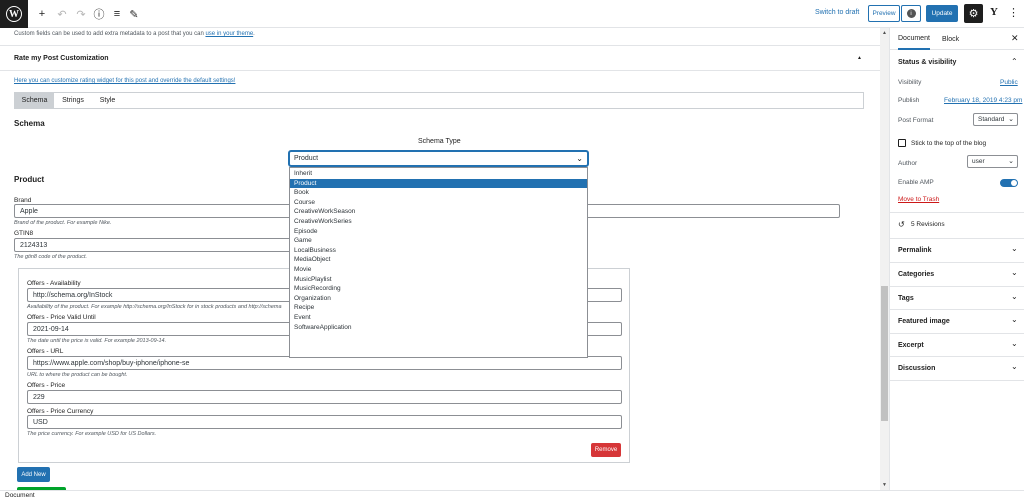  I want to click on categories-panel: Categories ⌄, so click(957, 275).